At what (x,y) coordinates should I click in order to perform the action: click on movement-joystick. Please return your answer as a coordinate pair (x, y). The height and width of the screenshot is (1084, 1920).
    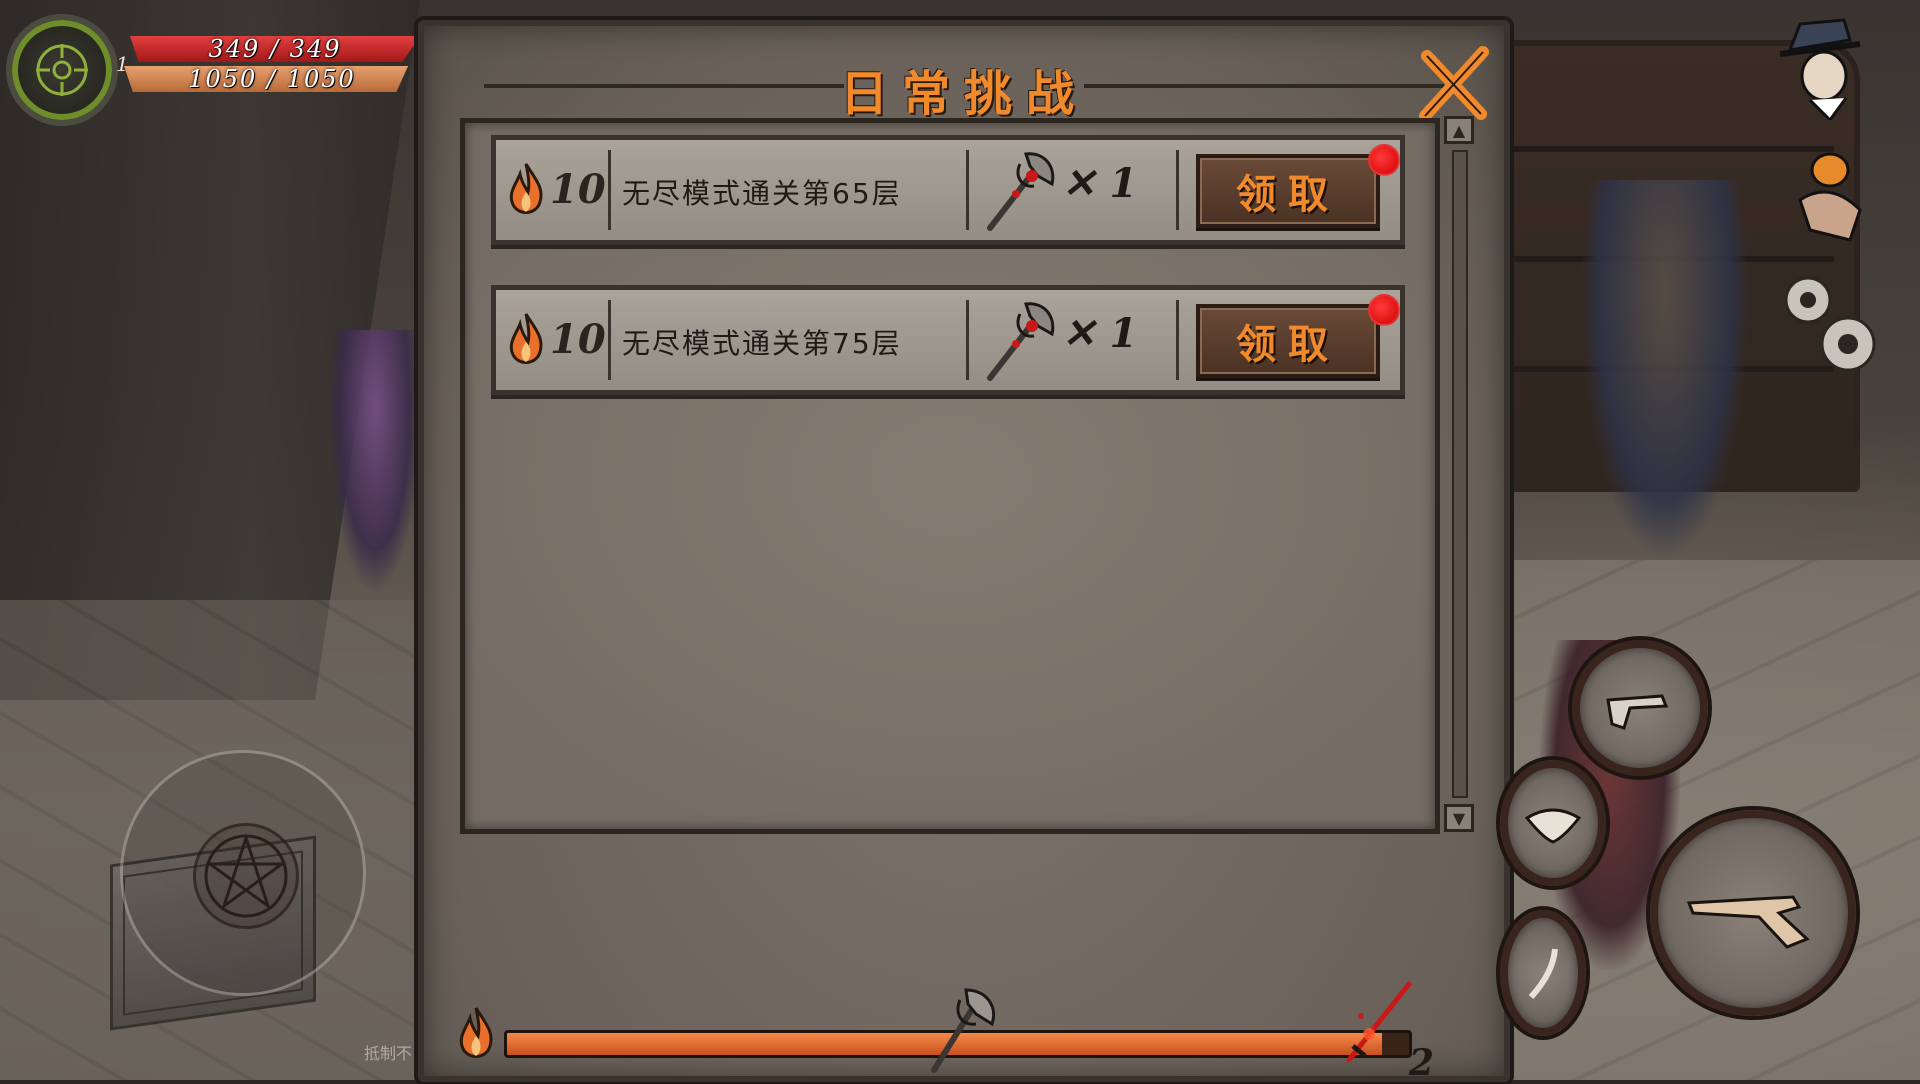
    Looking at the image, I should click on (243, 873).